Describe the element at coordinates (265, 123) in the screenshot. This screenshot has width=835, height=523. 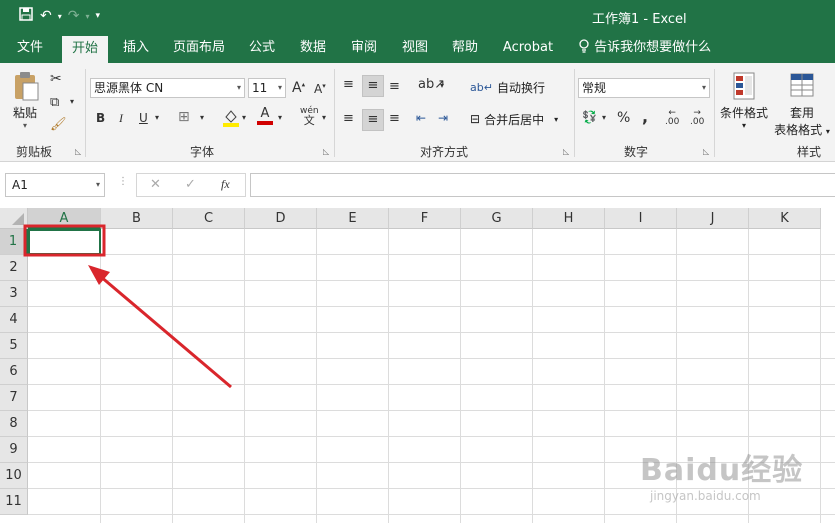
I see `font-color-swatch` at that location.